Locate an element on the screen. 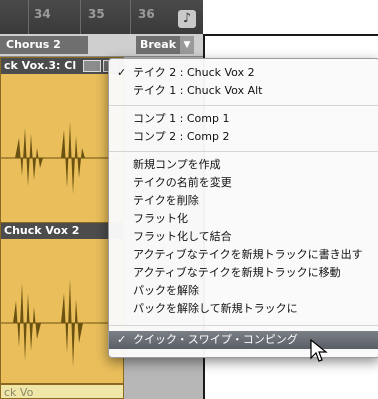 Image resolution: width=378 pixels, height=399 pixels. menu-item-export-take: アクティブなテイクを新規トラックに書き出す is located at coordinates (243, 255).